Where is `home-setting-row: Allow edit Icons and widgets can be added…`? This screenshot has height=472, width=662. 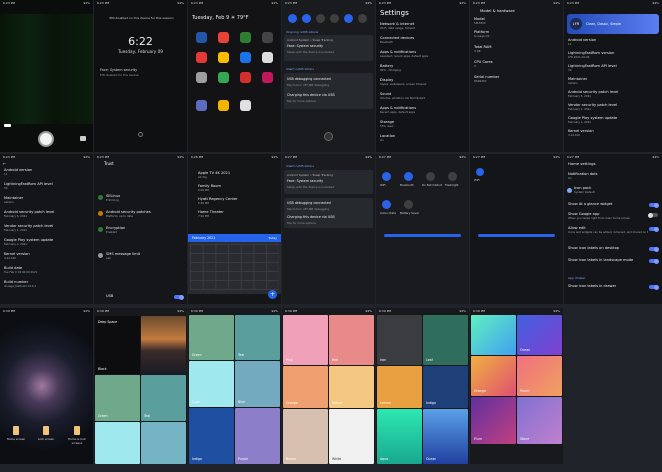 home-setting-row: Allow edit Icons and widgets can be added… is located at coordinates (608, 230).